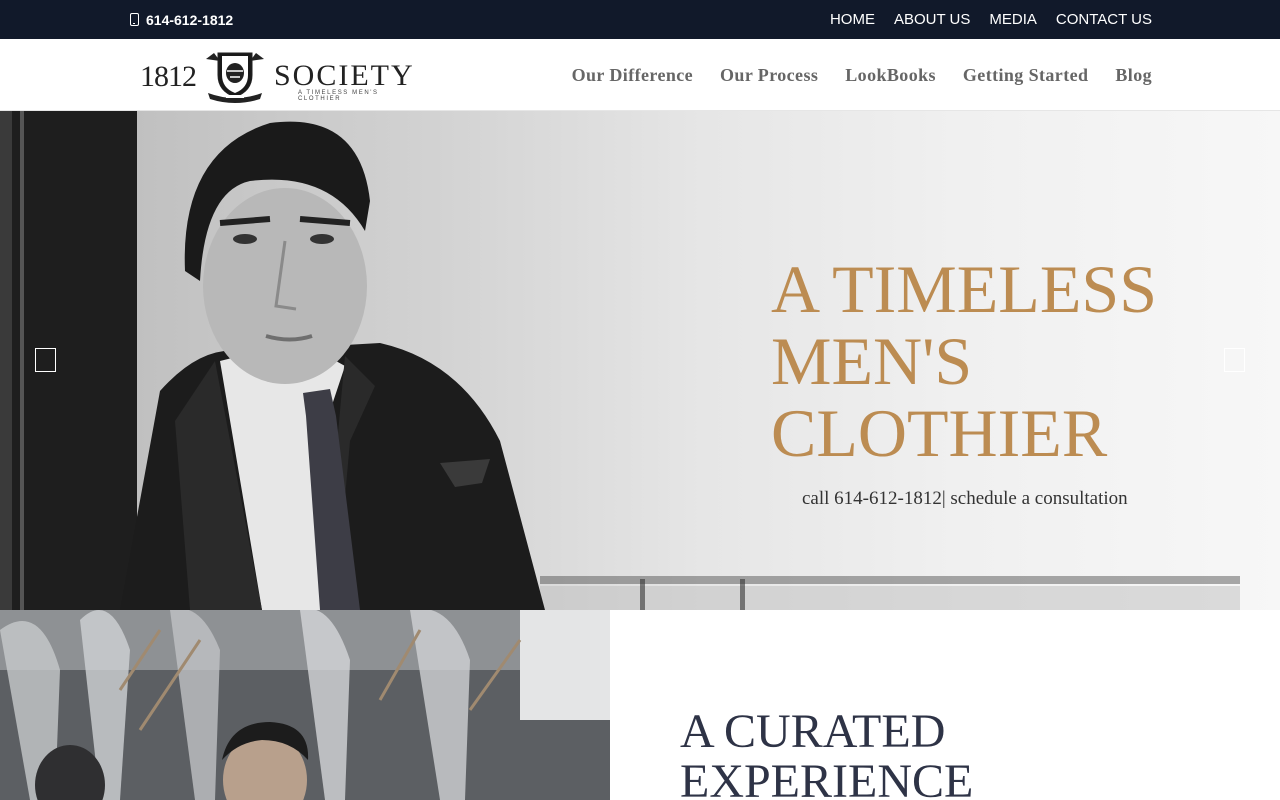 The width and height of the screenshot is (1280, 800). Describe the element at coordinates (1133, 75) in the screenshot. I see `nav-blog: Blog` at that location.